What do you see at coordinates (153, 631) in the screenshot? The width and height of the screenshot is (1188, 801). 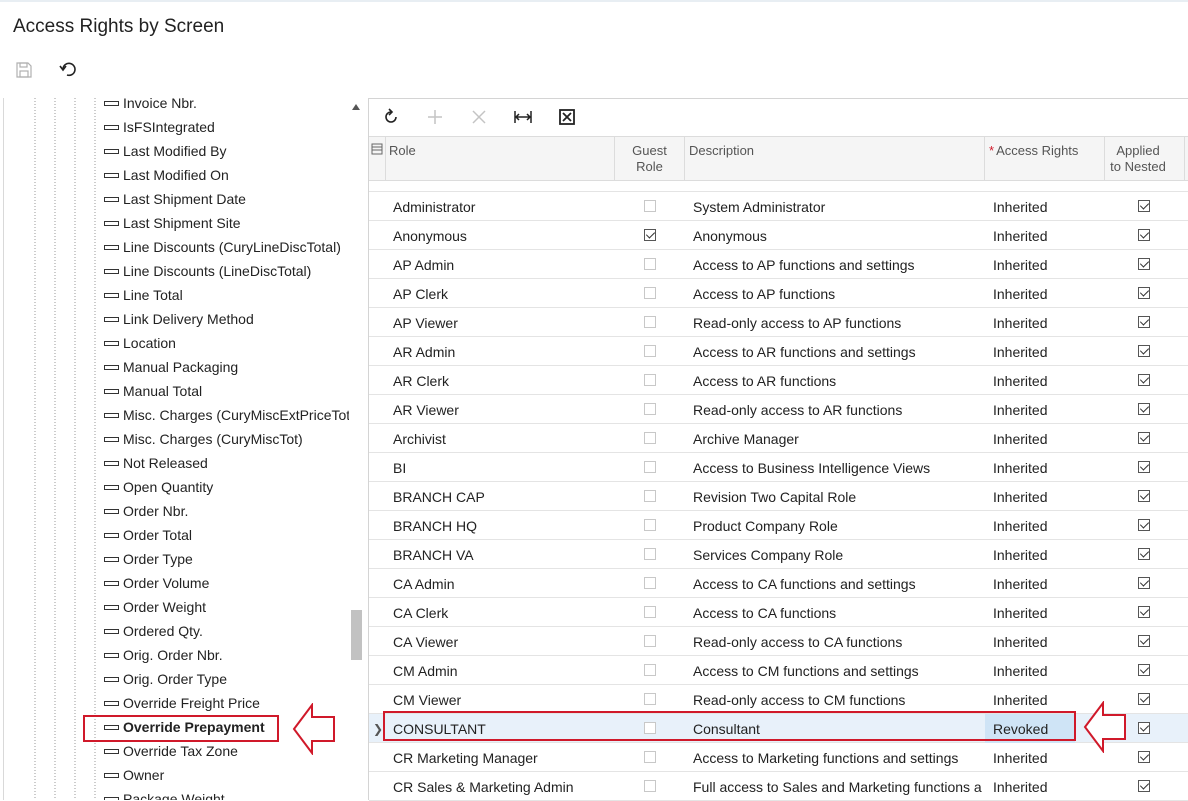 I see `tree-item: Ordered Qty.` at bounding box center [153, 631].